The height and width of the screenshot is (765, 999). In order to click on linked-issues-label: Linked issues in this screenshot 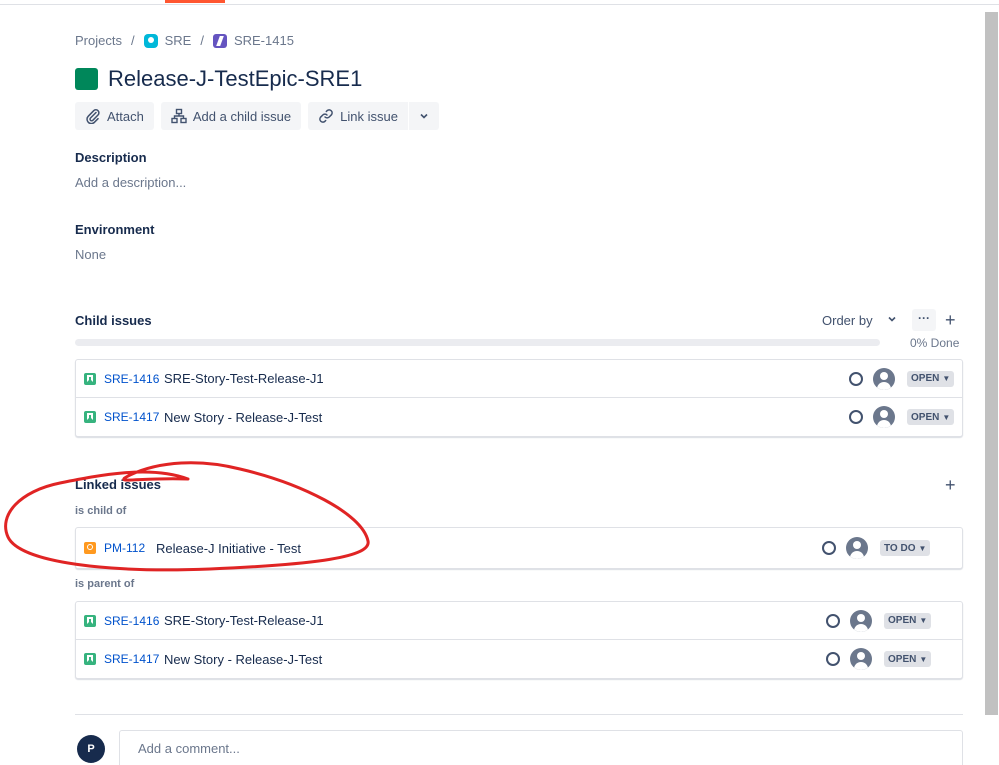, I will do `click(118, 484)`.